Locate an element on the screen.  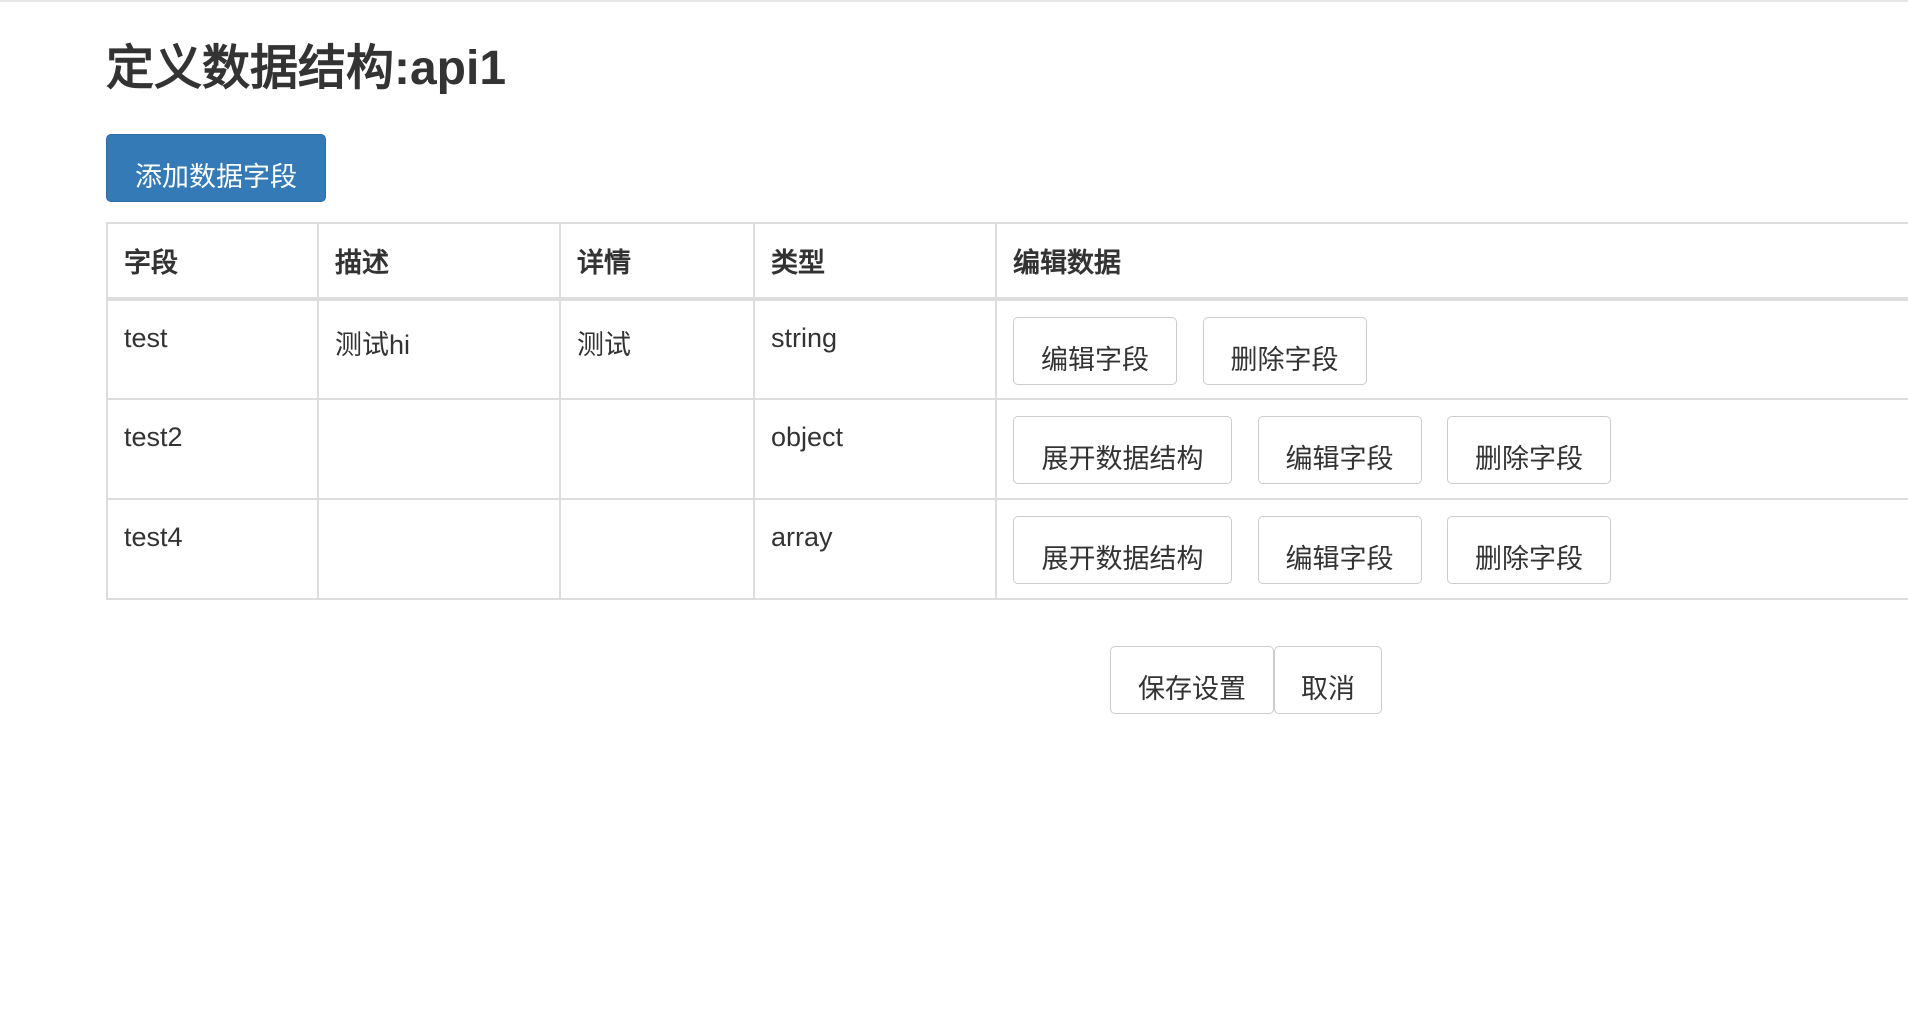
table-header-row: 字段 描述 详情 类型 编辑数据 is located at coordinates (1007, 261).